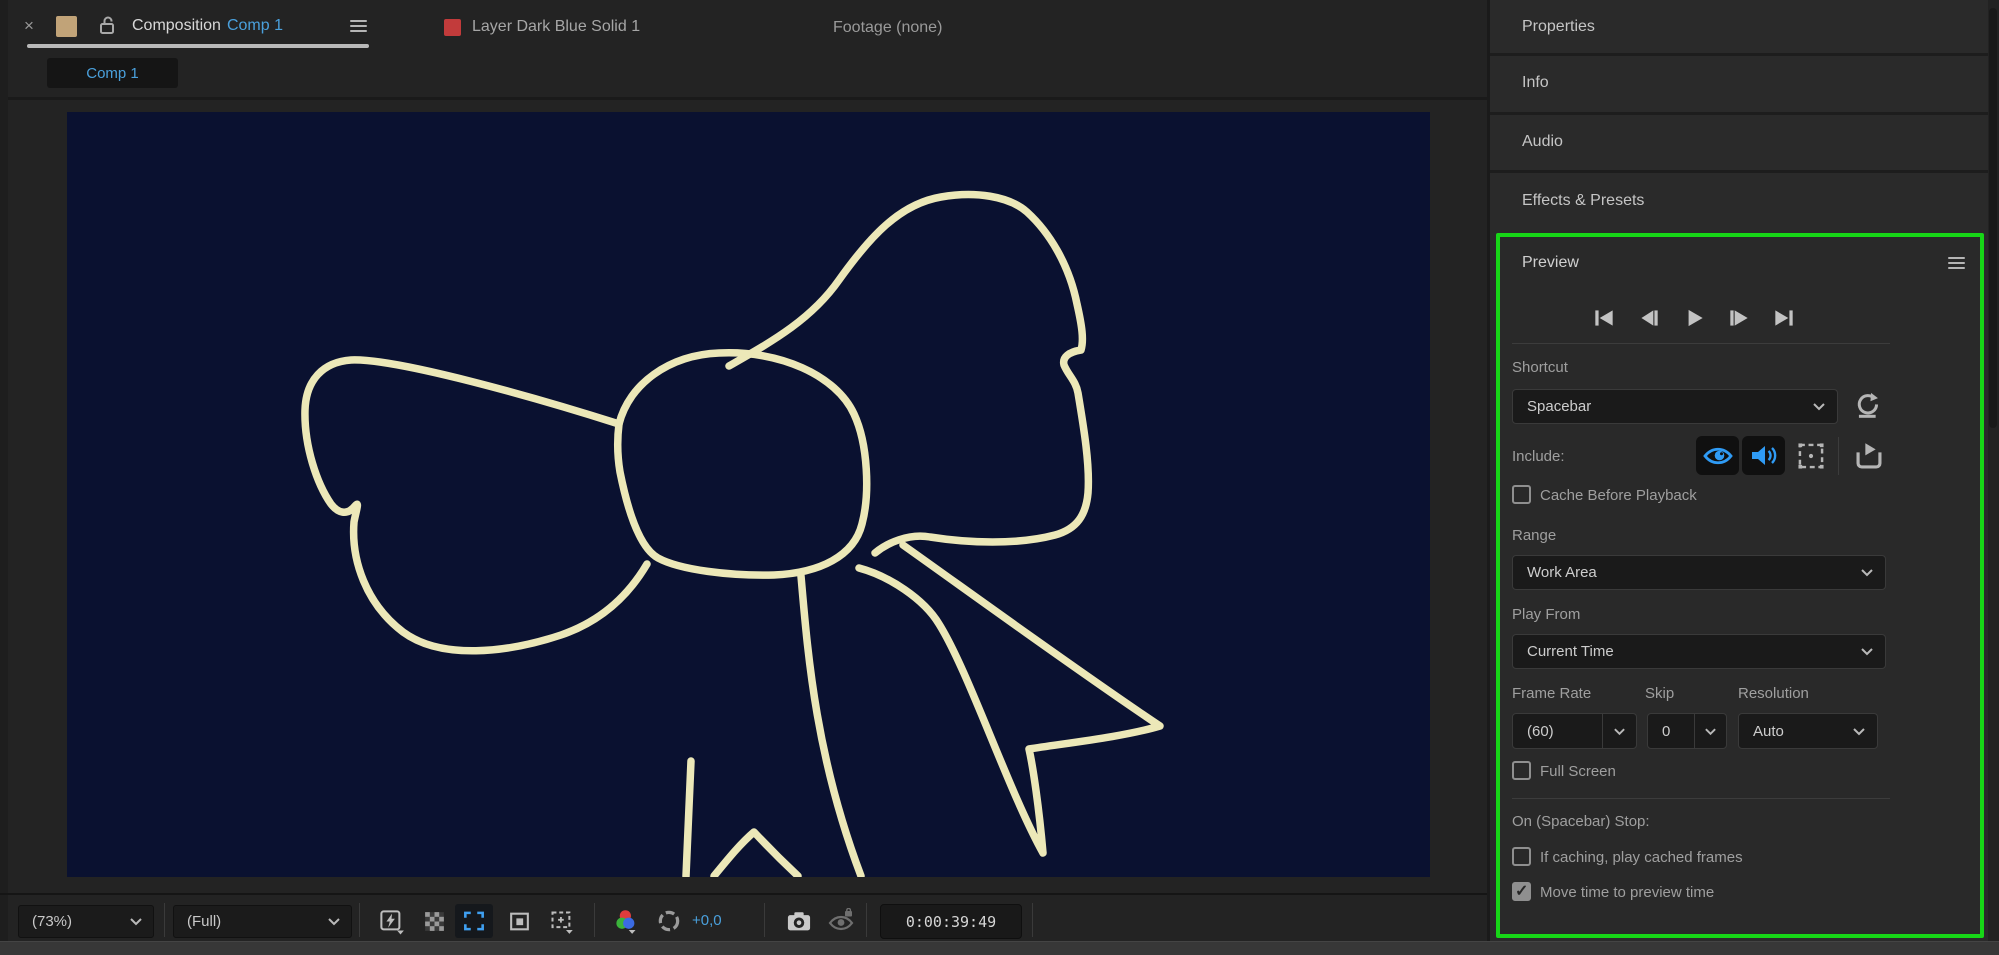  I want to click on transparency-grid-button, so click(434, 921).